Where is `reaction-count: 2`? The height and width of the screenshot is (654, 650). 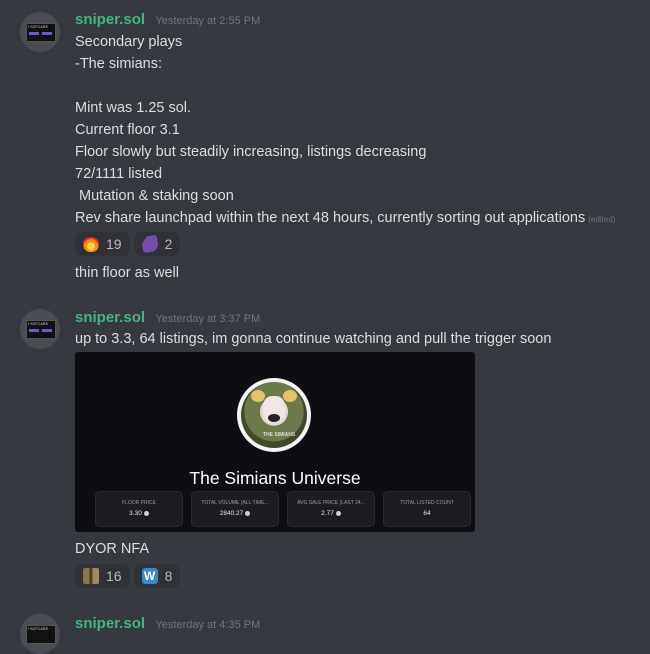 reaction-count: 2 is located at coordinates (168, 244).